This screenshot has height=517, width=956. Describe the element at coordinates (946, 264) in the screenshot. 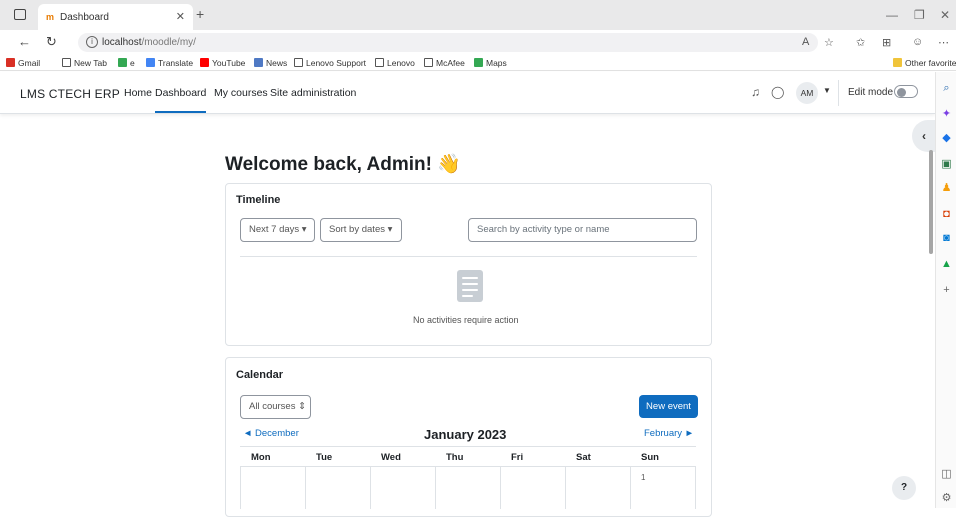

I see `tree-icon: ▲` at that location.